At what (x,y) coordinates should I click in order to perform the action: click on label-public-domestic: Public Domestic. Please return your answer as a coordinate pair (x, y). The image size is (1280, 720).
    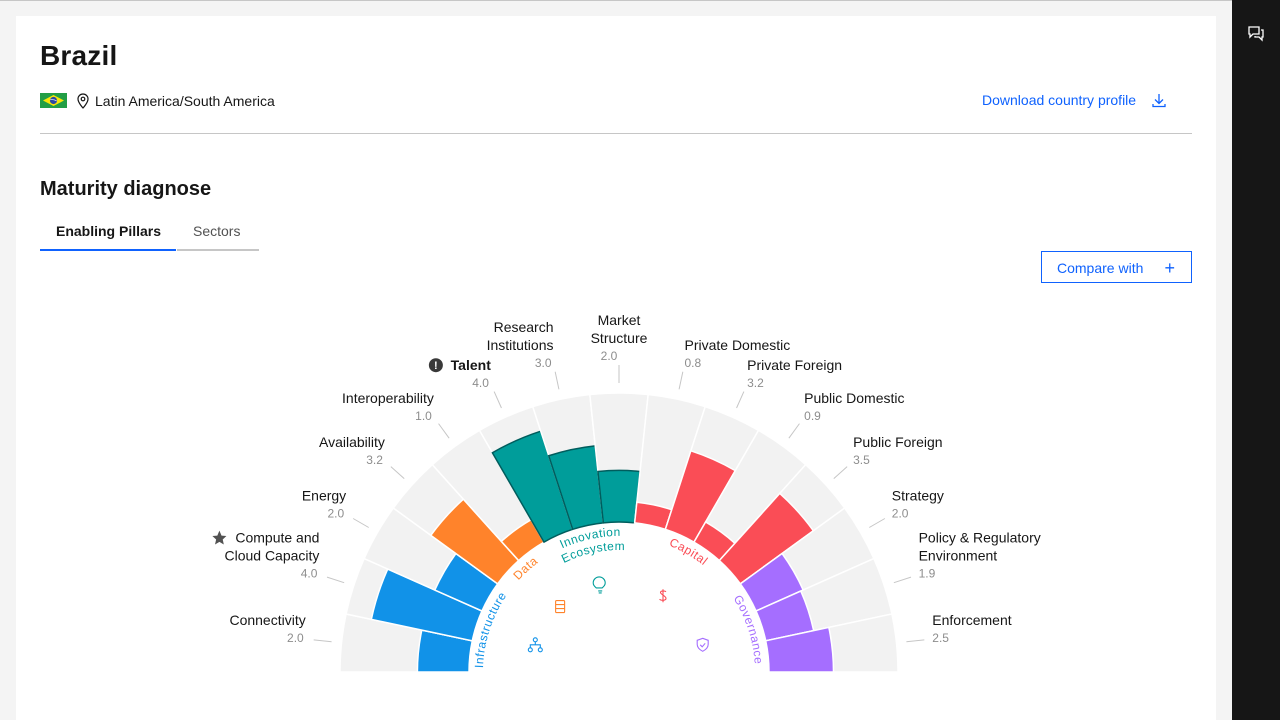
    Looking at the image, I should click on (854, 398).